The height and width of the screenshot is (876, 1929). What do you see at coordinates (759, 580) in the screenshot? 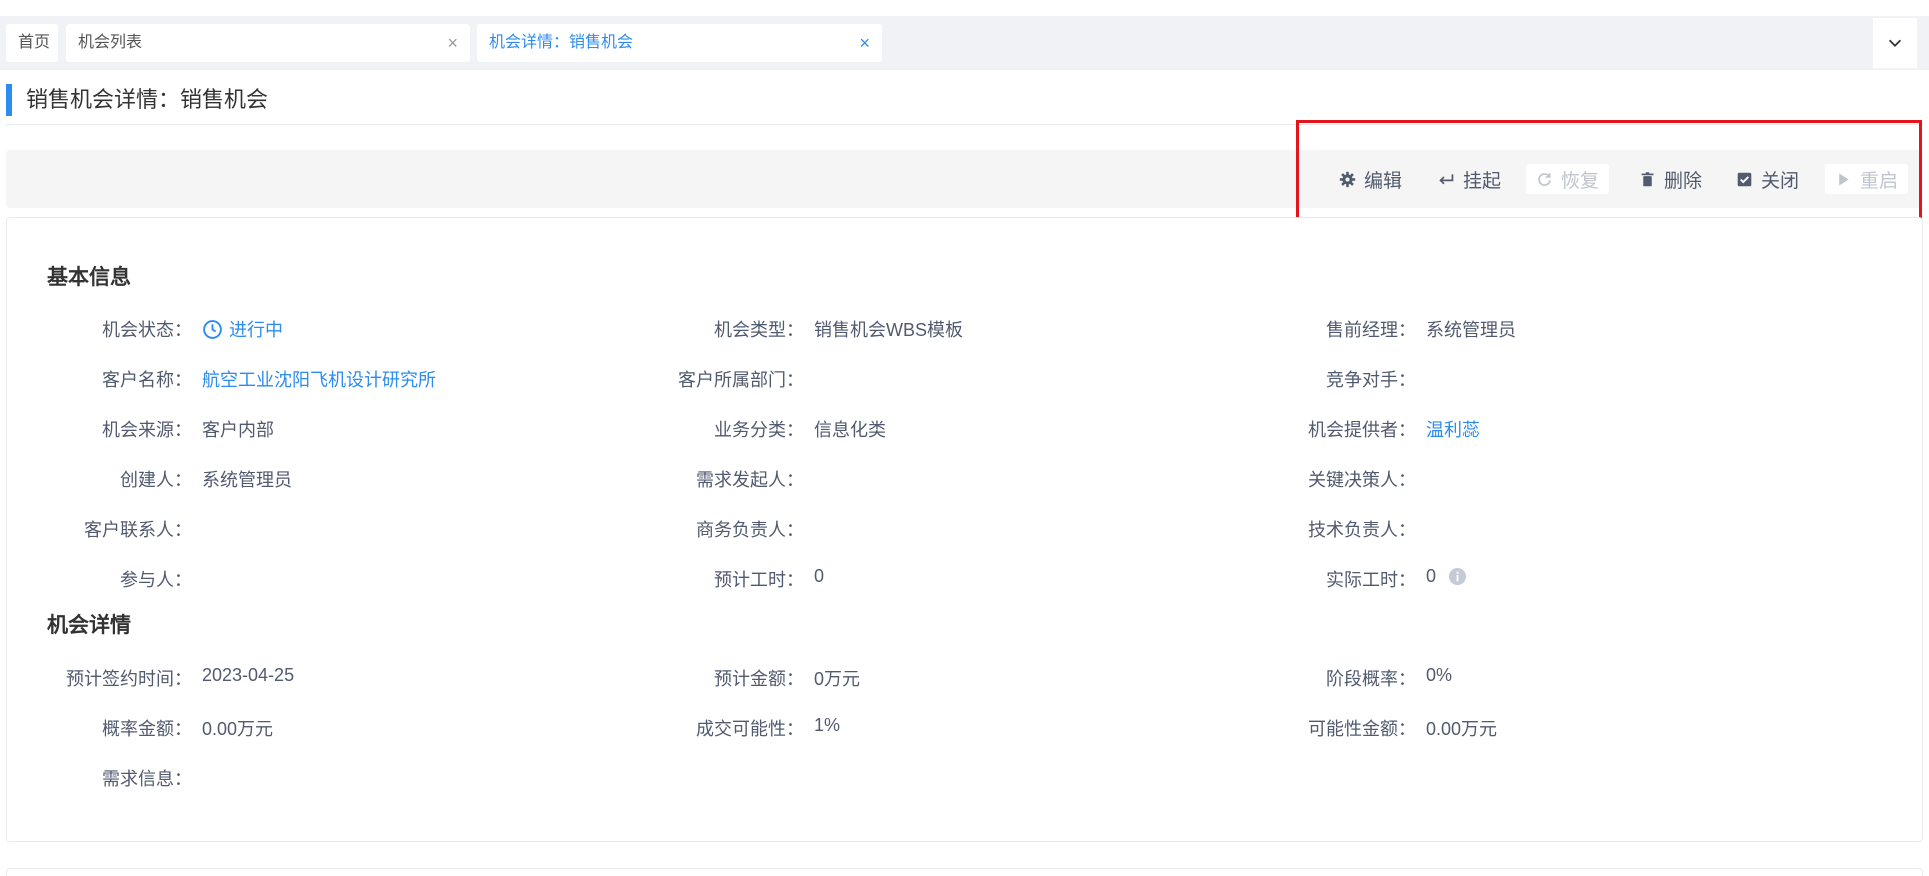
I see `est-hours-label: 预计工时：` at bounding box center [759, 580].